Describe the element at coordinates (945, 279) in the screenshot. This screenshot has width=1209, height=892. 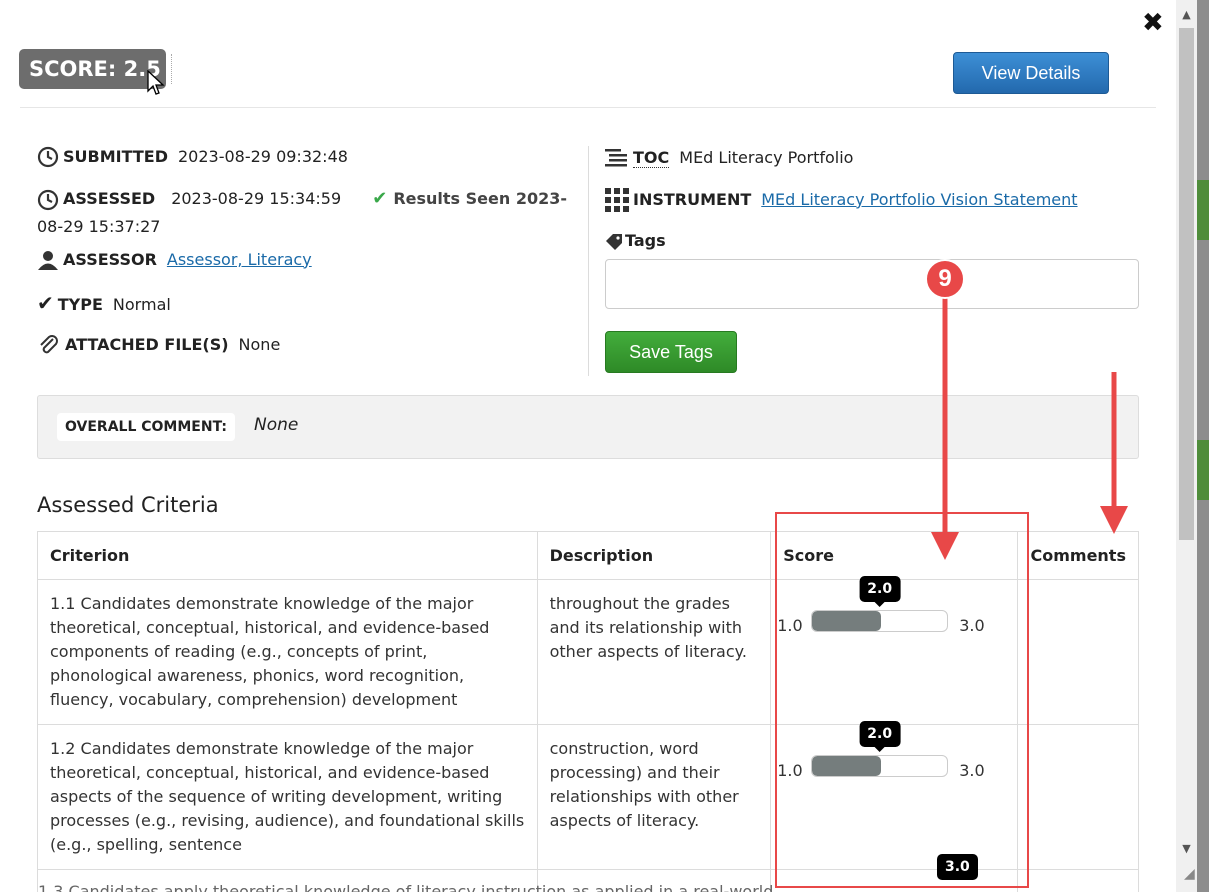
I see `annotation-step-badge: 9` at that location.